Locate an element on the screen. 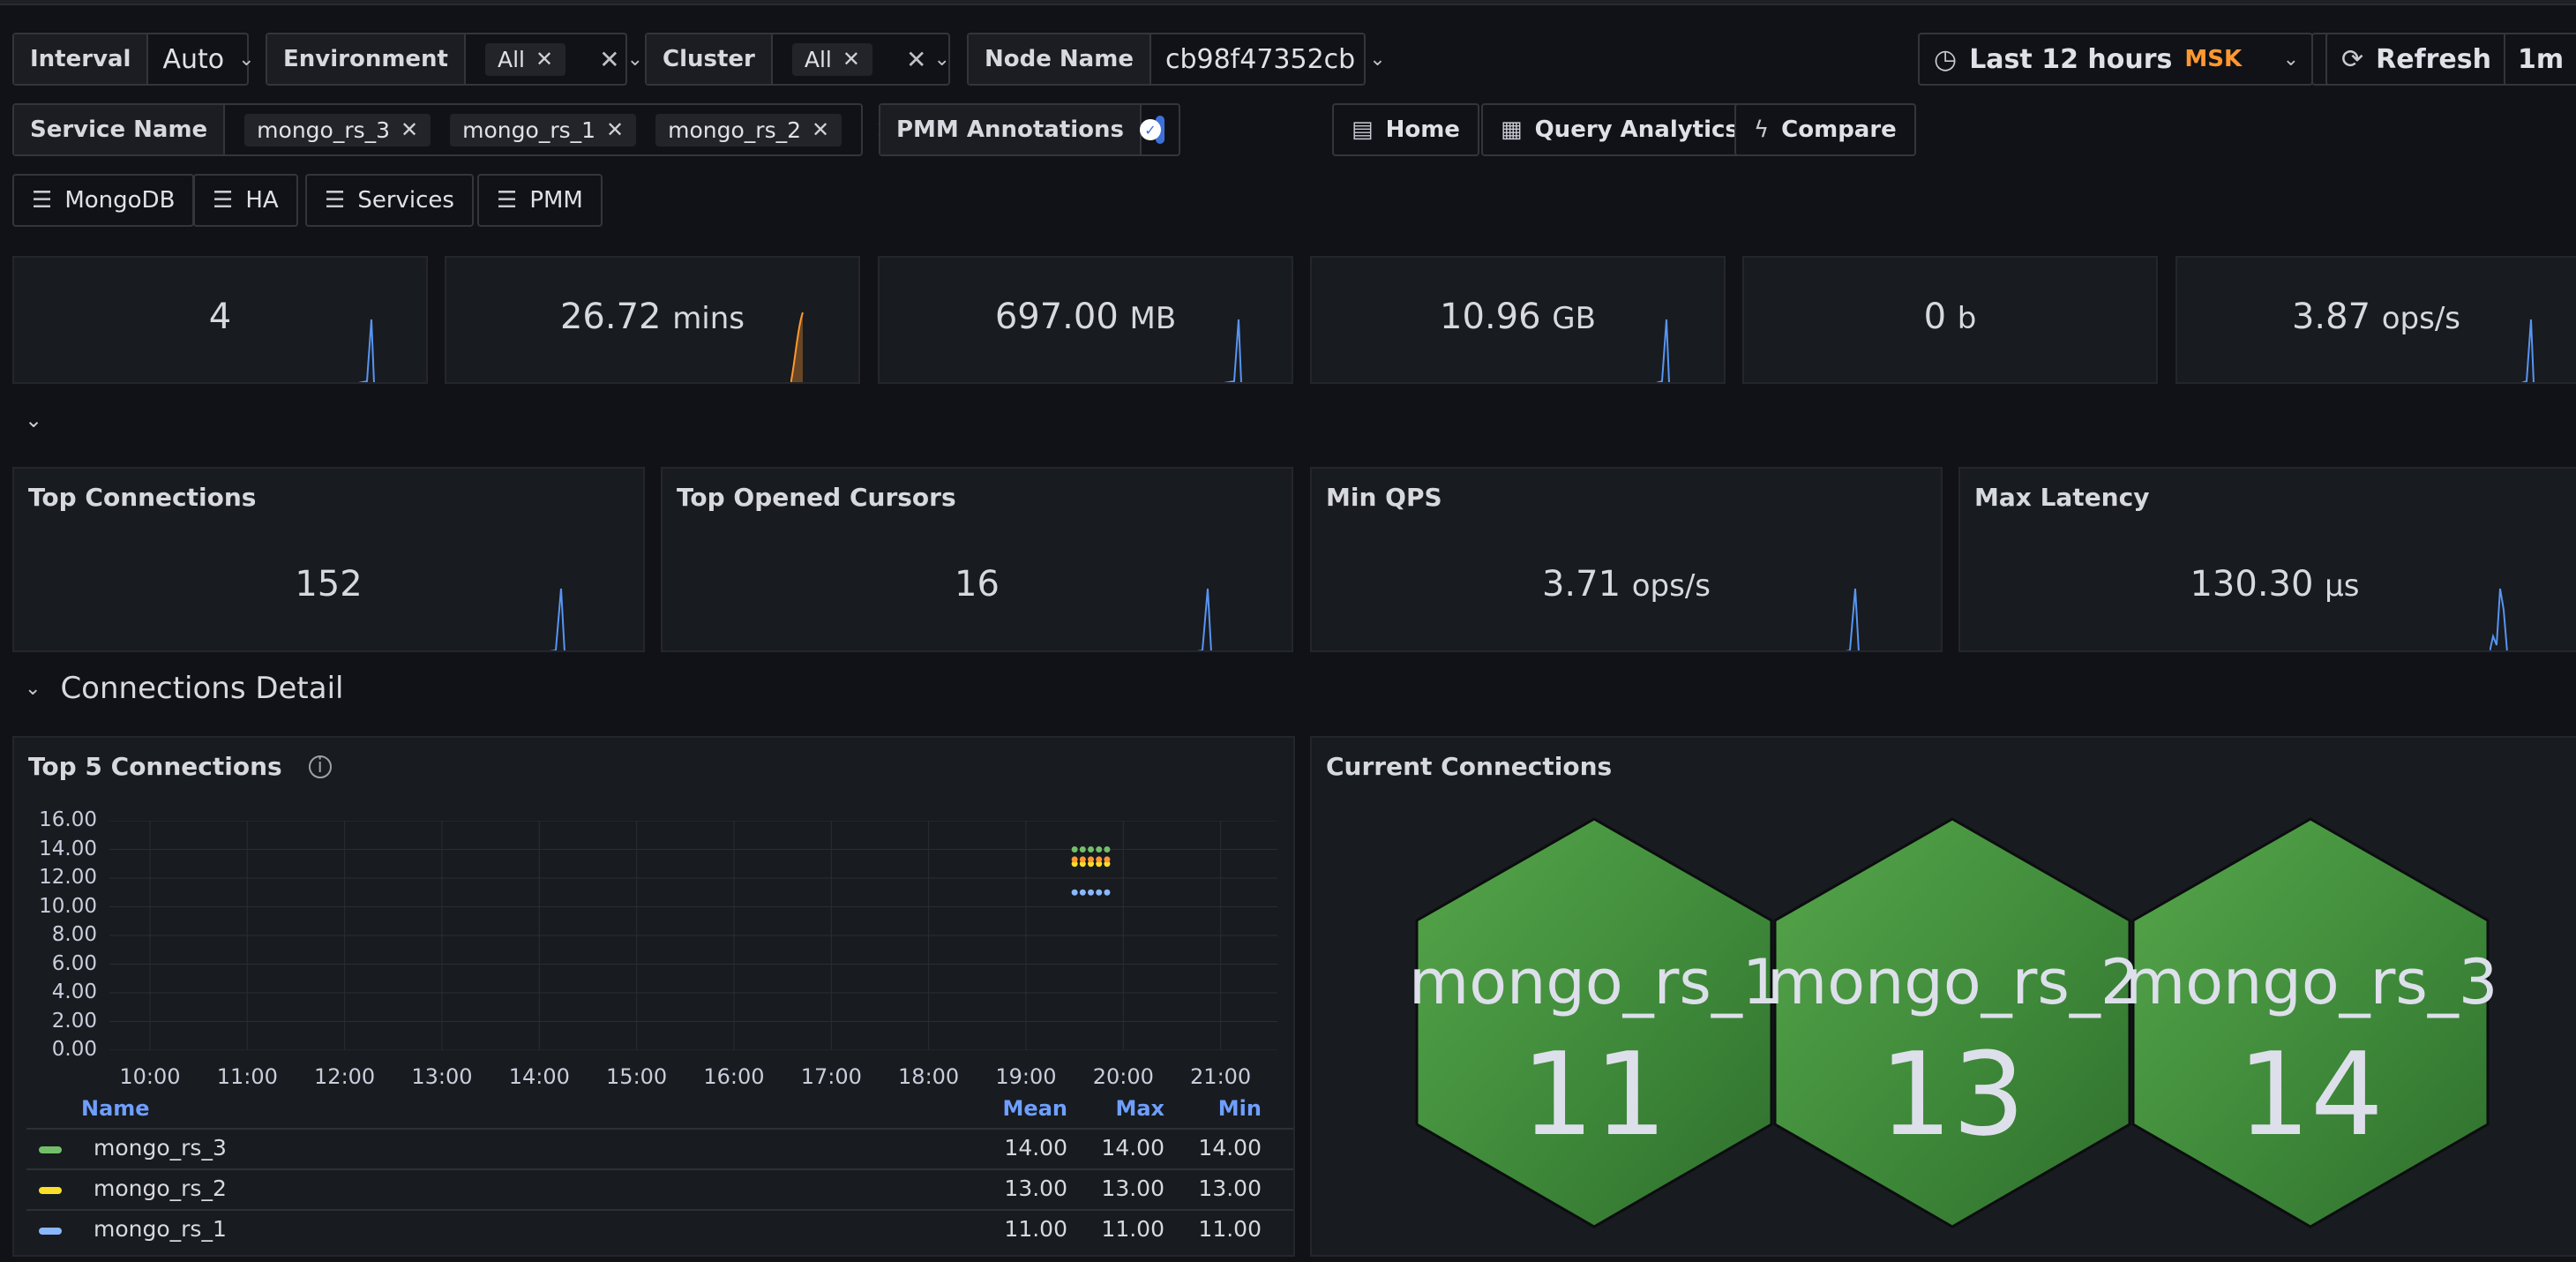 The height and width of the screenshot is (1262, 2576). home-link: ▤ Home is located at coordinates (1405, 129).